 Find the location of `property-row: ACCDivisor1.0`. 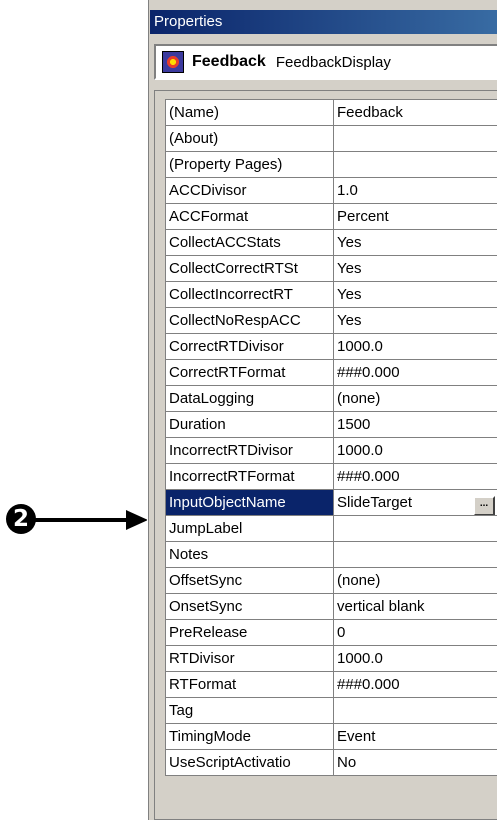

property-row: ACCDivisor1.0 is located at coordinates (331, 191).